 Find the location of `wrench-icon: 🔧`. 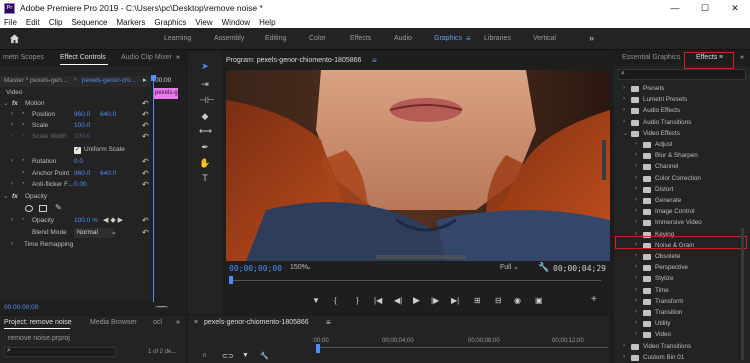

wrench-icon: 🔧 is located at coordinates (543, 267).